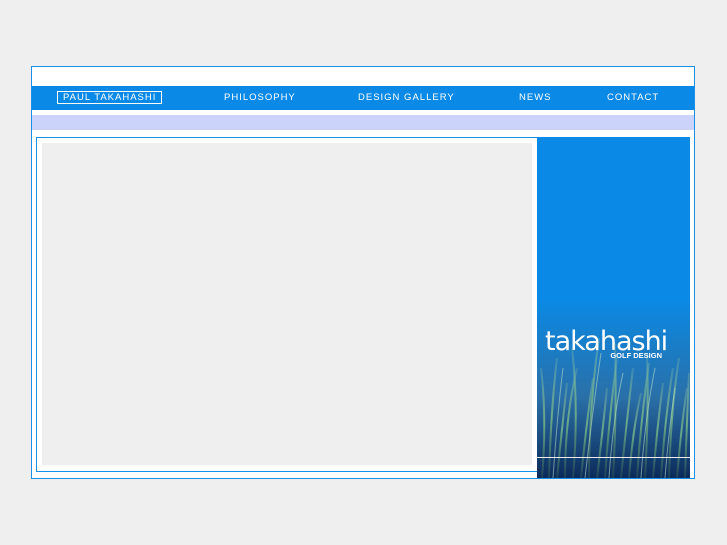 The width and height of the screenshot is (727, 545). I want to click on nav-item-design-gallery: DESIGN GALLERY, so click(406, 98).